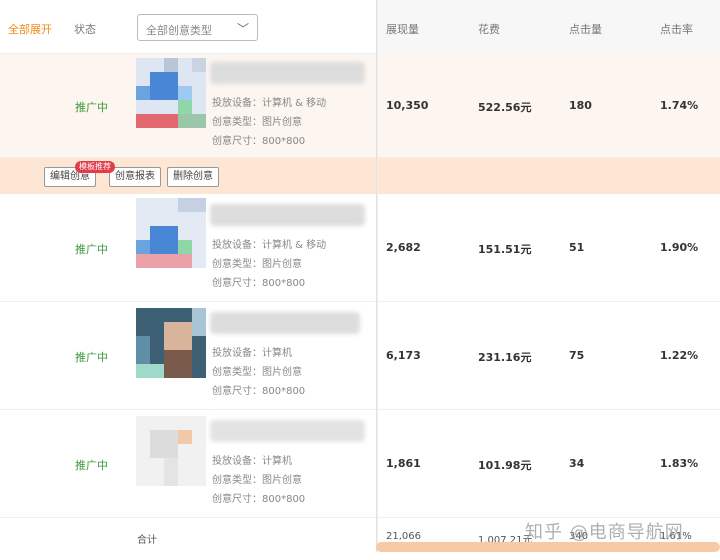  Describe the element at coordinates (489, 29) in the screenshot. I see `cost-column-header: 花费` at that location.